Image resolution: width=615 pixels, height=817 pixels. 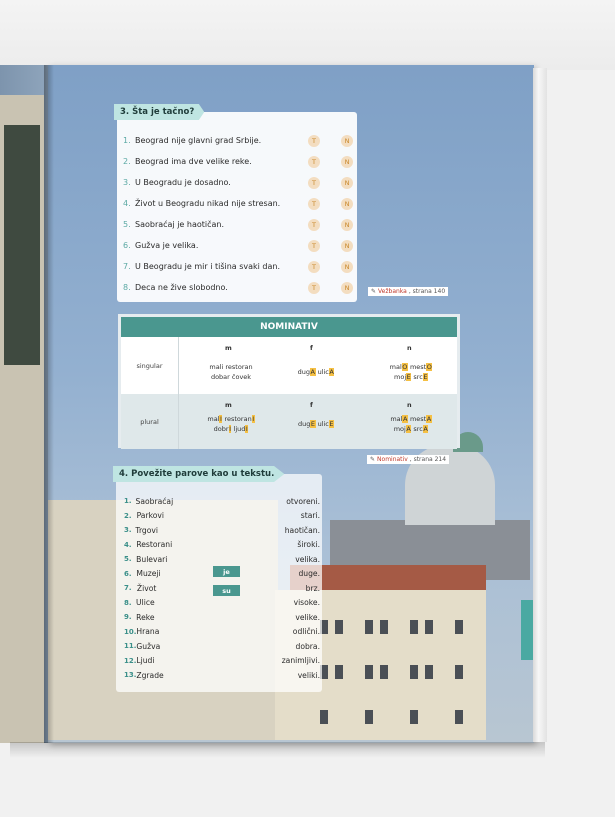 I want to click on item-text: U Beogradu je dosadno., so click(x=183, y=182).